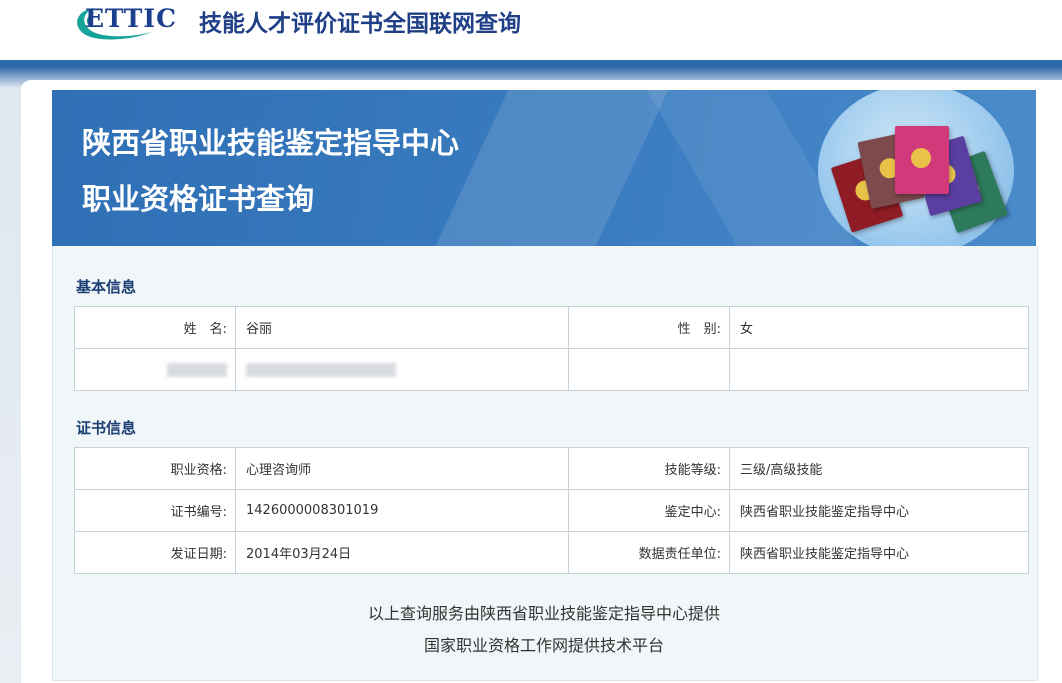  Describe the element at coordinates (402, 369) in the screenshot. I see `redacted-value` at that location.